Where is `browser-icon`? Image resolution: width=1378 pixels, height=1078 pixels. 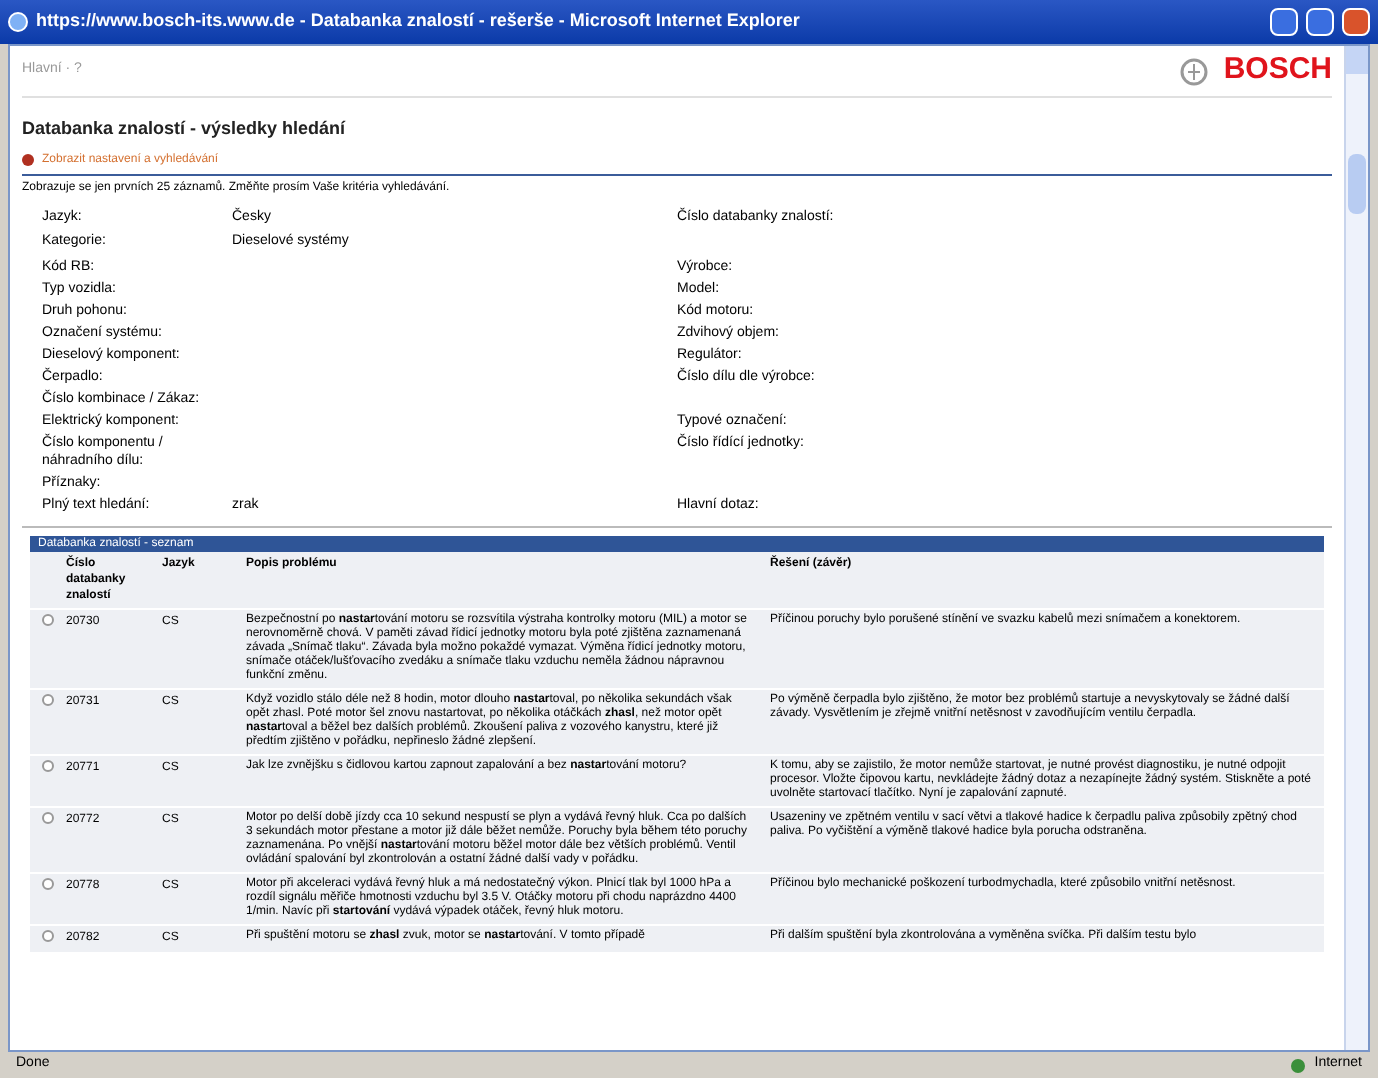 browser-icon is located at coordinates (18, 22).